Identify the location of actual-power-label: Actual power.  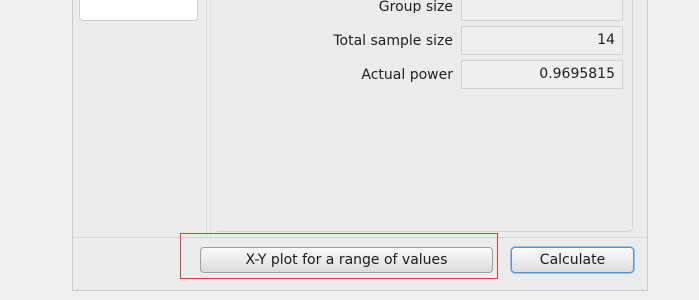
(407, 75).